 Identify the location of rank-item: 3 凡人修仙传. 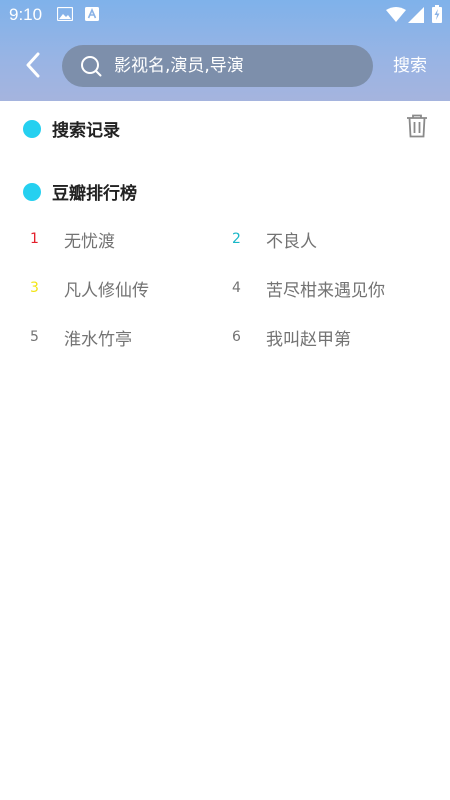
(89, 288).